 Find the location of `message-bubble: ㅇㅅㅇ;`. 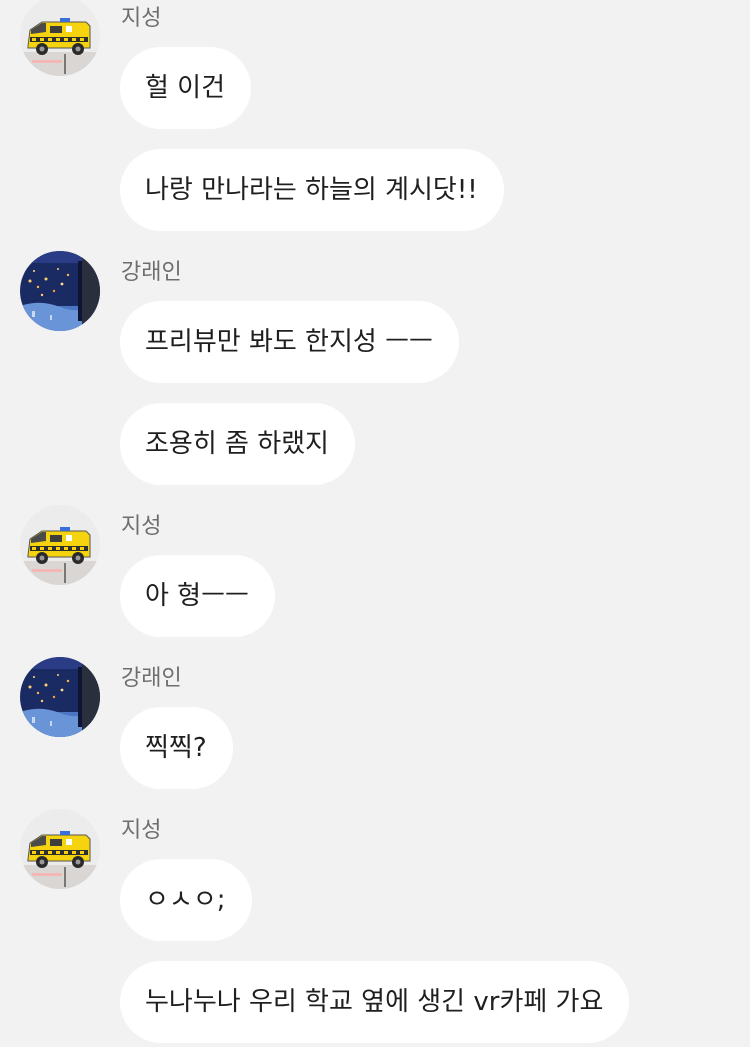

message-bubble: ㅇㅅㅇ; is located at coordinates (186, 900).